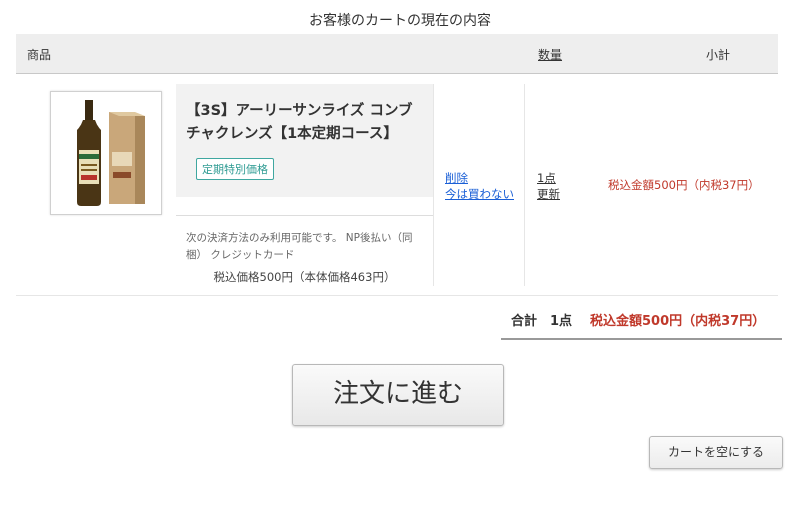  I want to click on total-amount: 税込金額500円（内税37円）, so click(678, 321).